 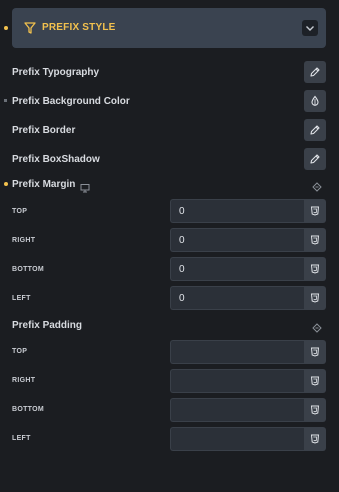 What do you see at coordinates (71, 101) in the screenshot?
I see `background-color-label: Prefix Background Color` at bounding box center [71, 101].